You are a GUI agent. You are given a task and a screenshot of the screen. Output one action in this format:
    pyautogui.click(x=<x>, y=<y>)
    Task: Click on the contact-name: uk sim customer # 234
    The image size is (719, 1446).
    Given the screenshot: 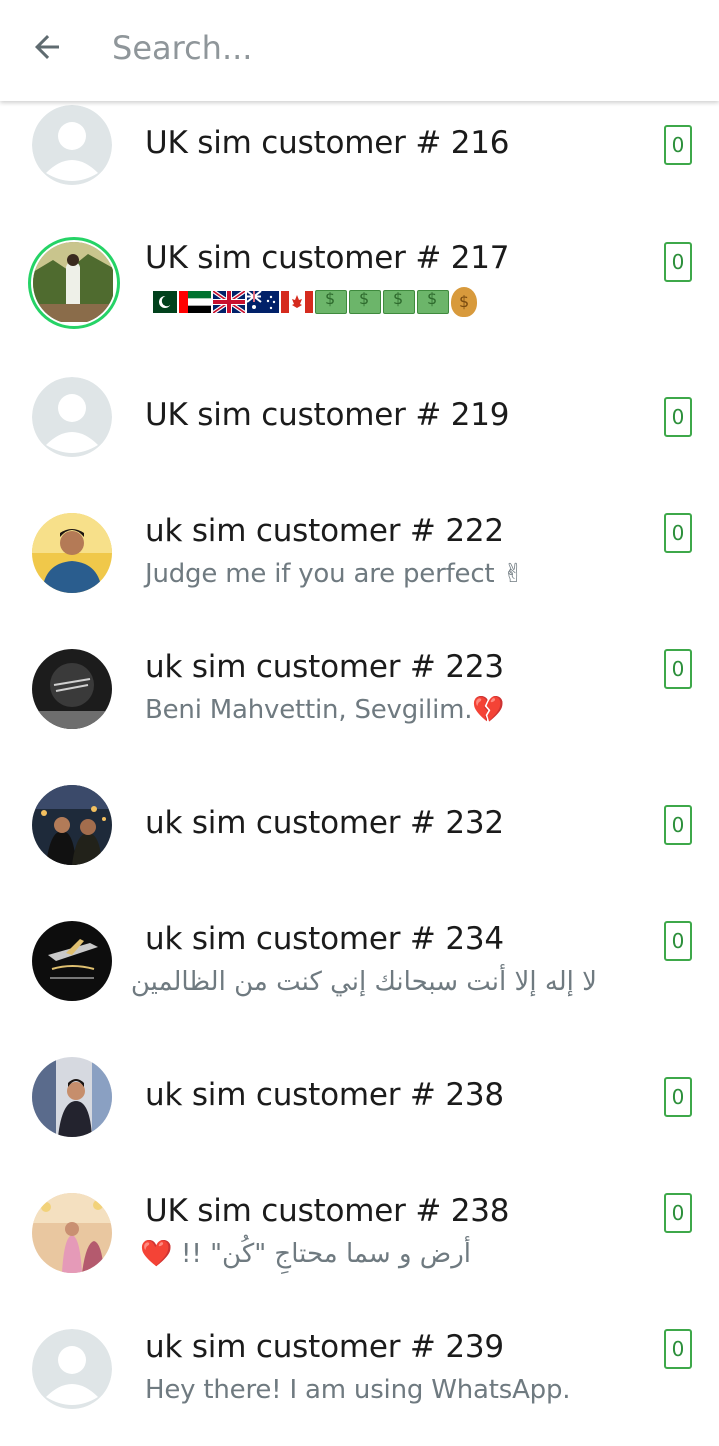 What is the action you would take?
    pyautogui.click(x=324, y=939)
    